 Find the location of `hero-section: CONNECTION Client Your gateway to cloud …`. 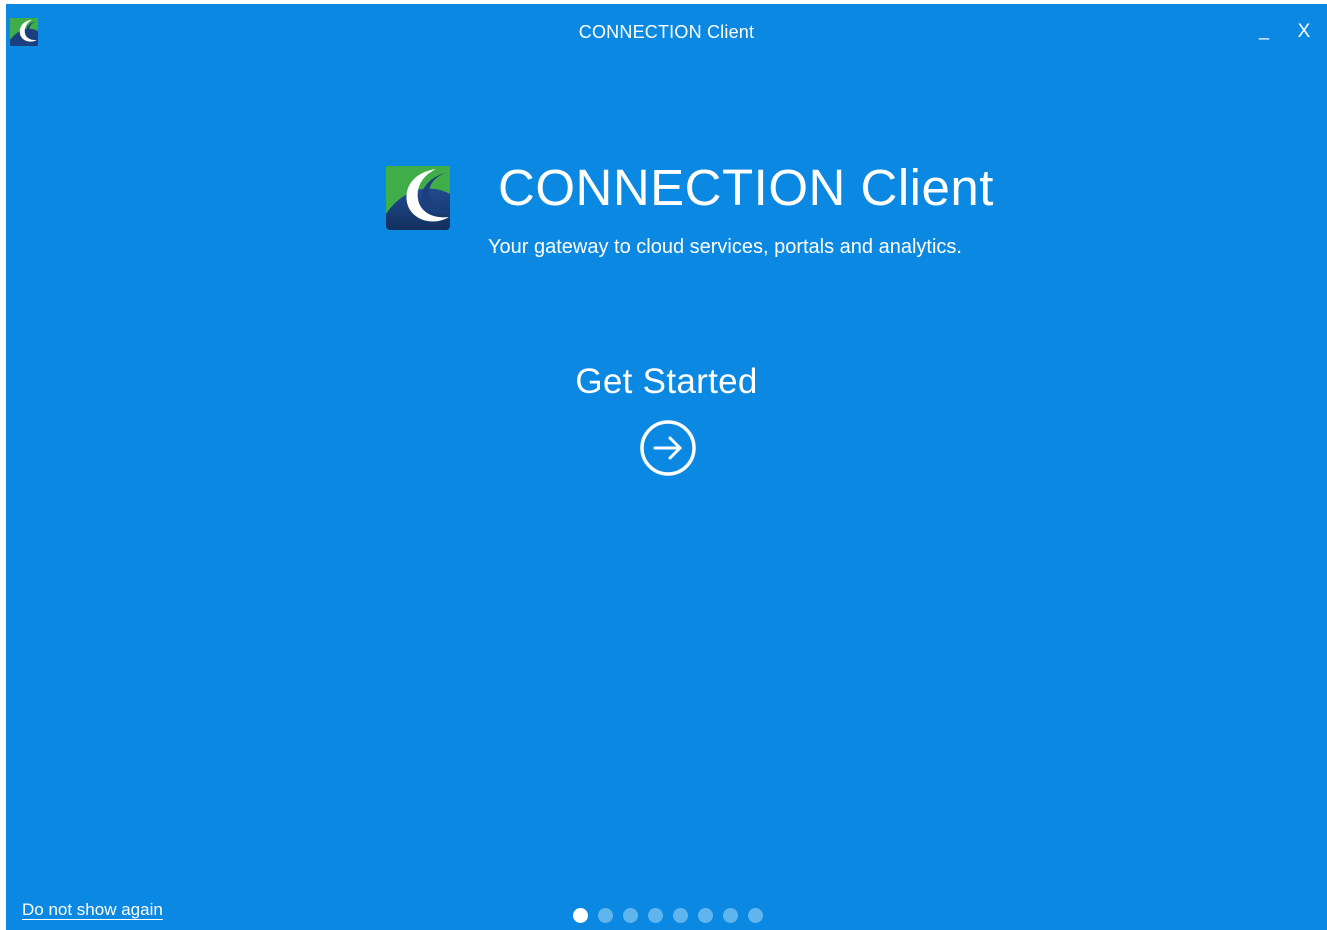

hero-section: CONNECTION Client Your gateway to cloud … is located at coordinates (696, 214).